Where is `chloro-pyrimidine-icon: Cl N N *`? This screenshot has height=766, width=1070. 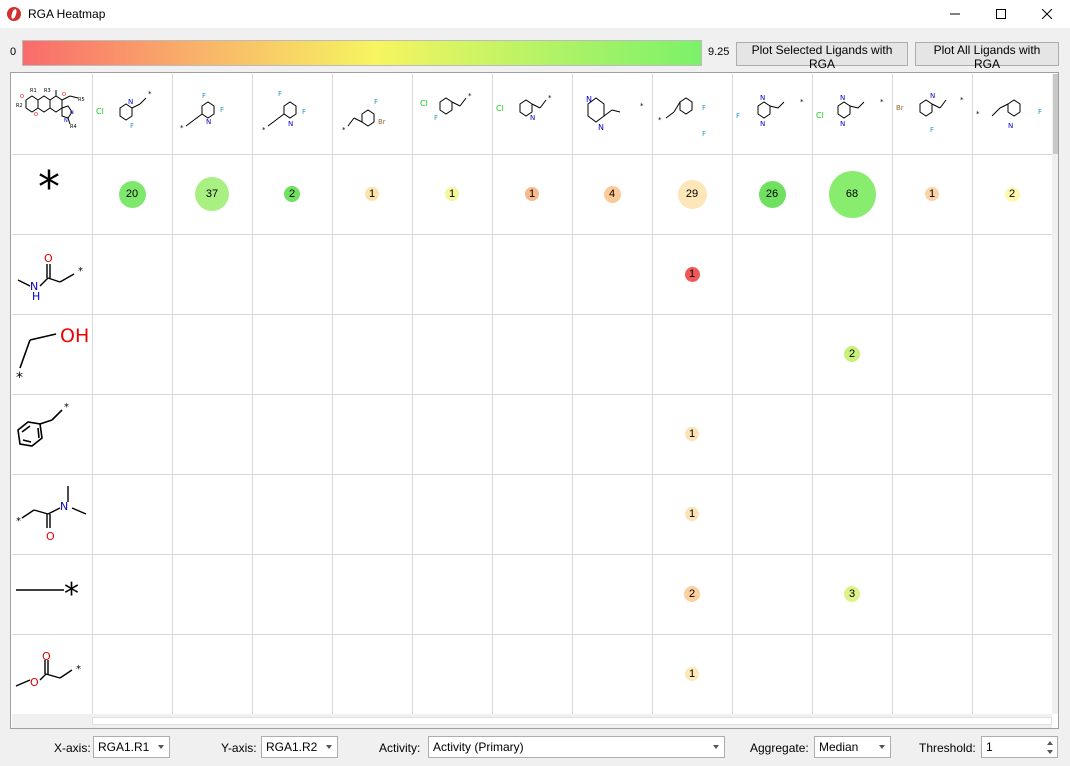 chloro-pyrimidine-icon: Cl N N * is located at coordinates (850, 111).